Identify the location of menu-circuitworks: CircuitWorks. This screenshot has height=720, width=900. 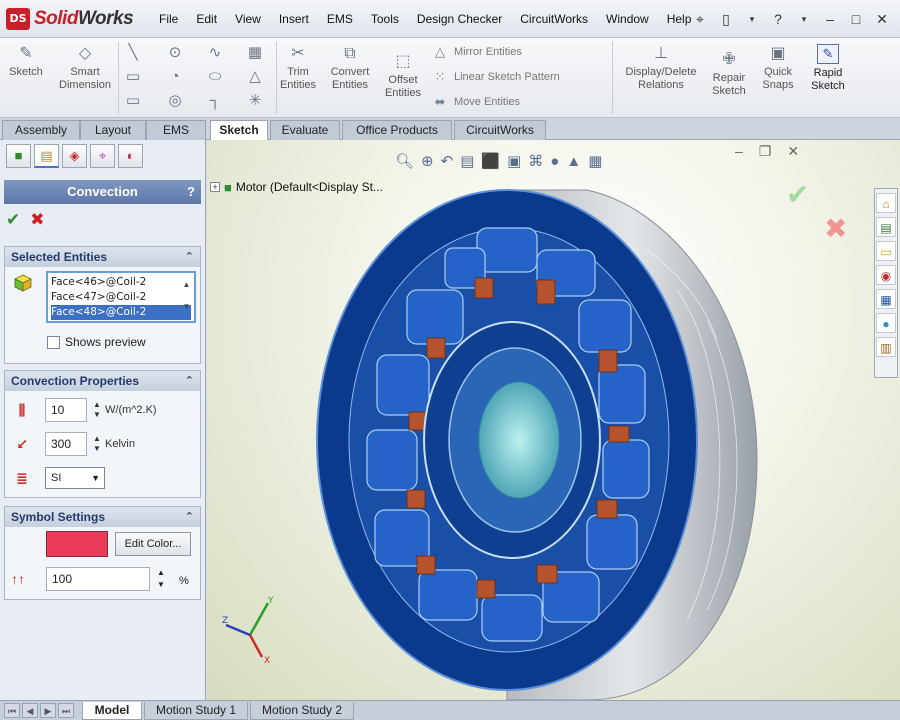
(554, 19).